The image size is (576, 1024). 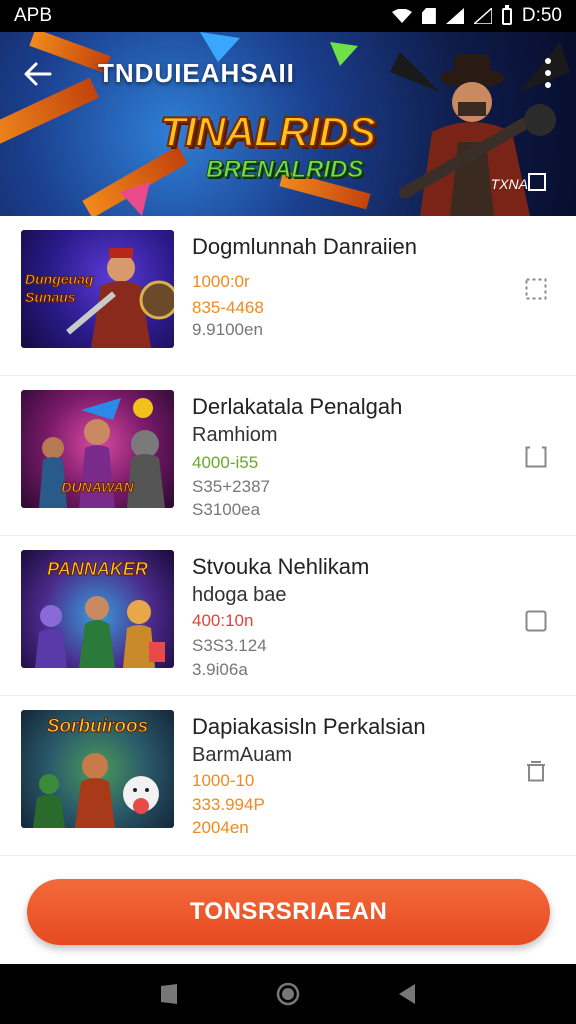 I want to click on home-icon, so click(x=288, y=994).